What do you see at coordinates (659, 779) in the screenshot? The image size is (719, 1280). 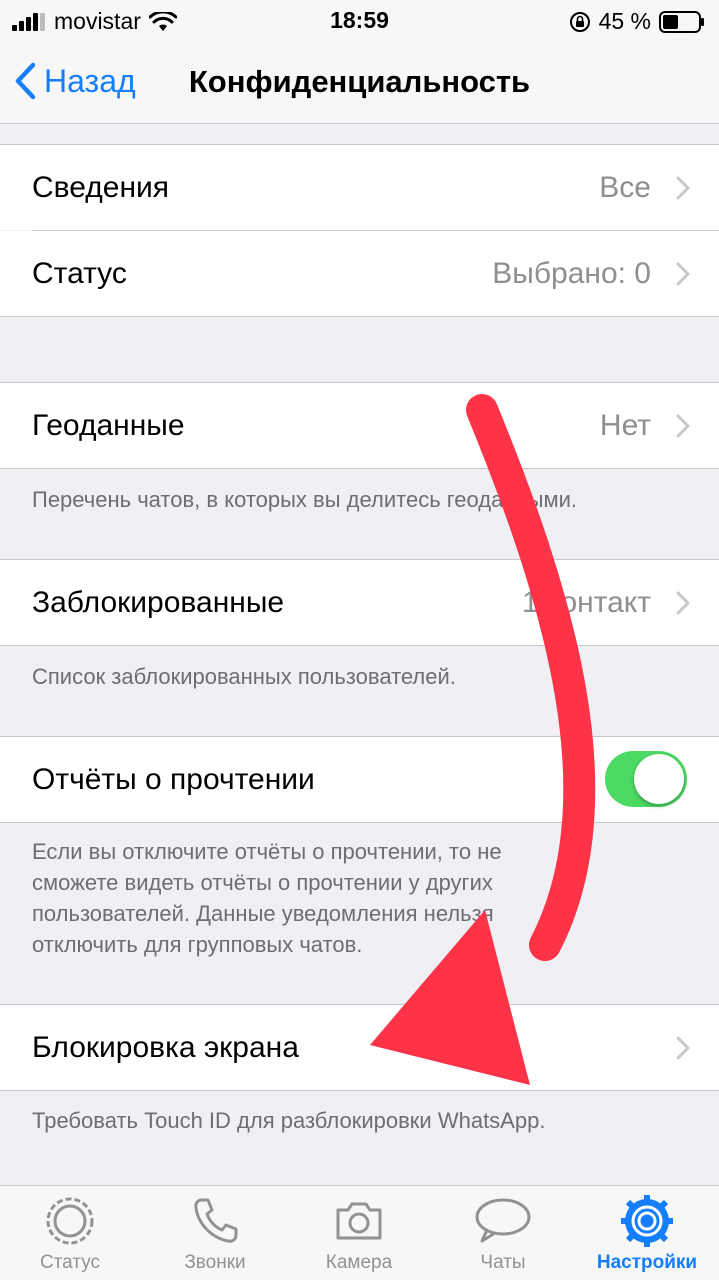 I see `toggle-knob` at bounding box center [659, 779].